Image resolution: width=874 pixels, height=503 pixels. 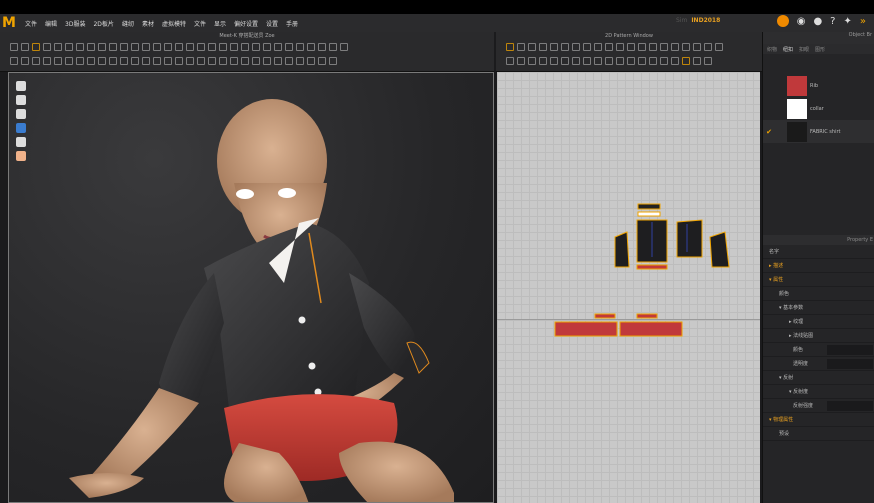 I want to click on property-row: 反射强度, so click(x=818, y=406).